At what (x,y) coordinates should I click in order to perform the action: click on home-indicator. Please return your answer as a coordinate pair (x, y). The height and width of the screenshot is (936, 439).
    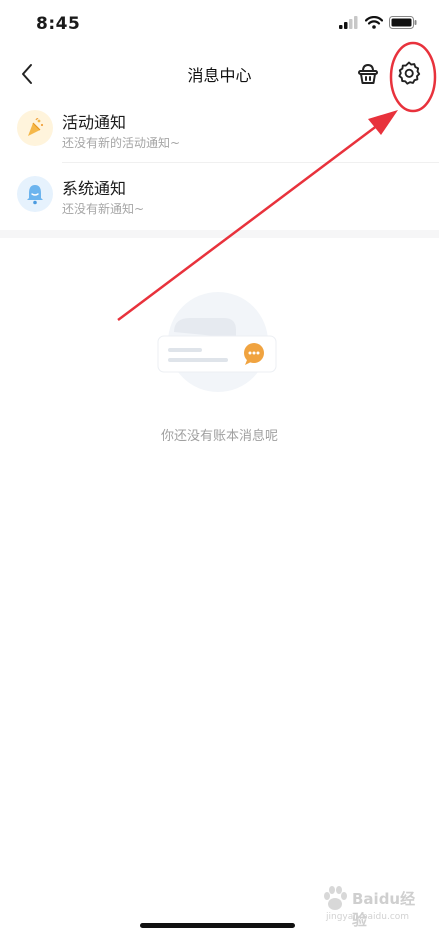
    Looking at the image, I should click on (217, 925).